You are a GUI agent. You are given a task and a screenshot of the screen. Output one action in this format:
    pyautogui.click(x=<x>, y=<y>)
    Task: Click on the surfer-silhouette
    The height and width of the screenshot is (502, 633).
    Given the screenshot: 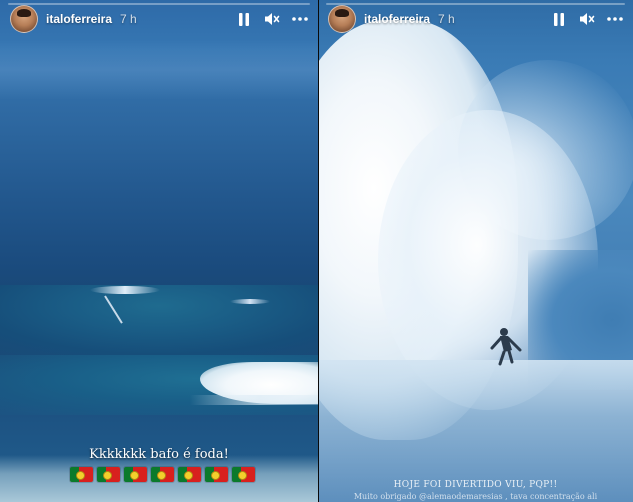 What is the action you would take?
    pyautogui.click(x=506, y=347)
    